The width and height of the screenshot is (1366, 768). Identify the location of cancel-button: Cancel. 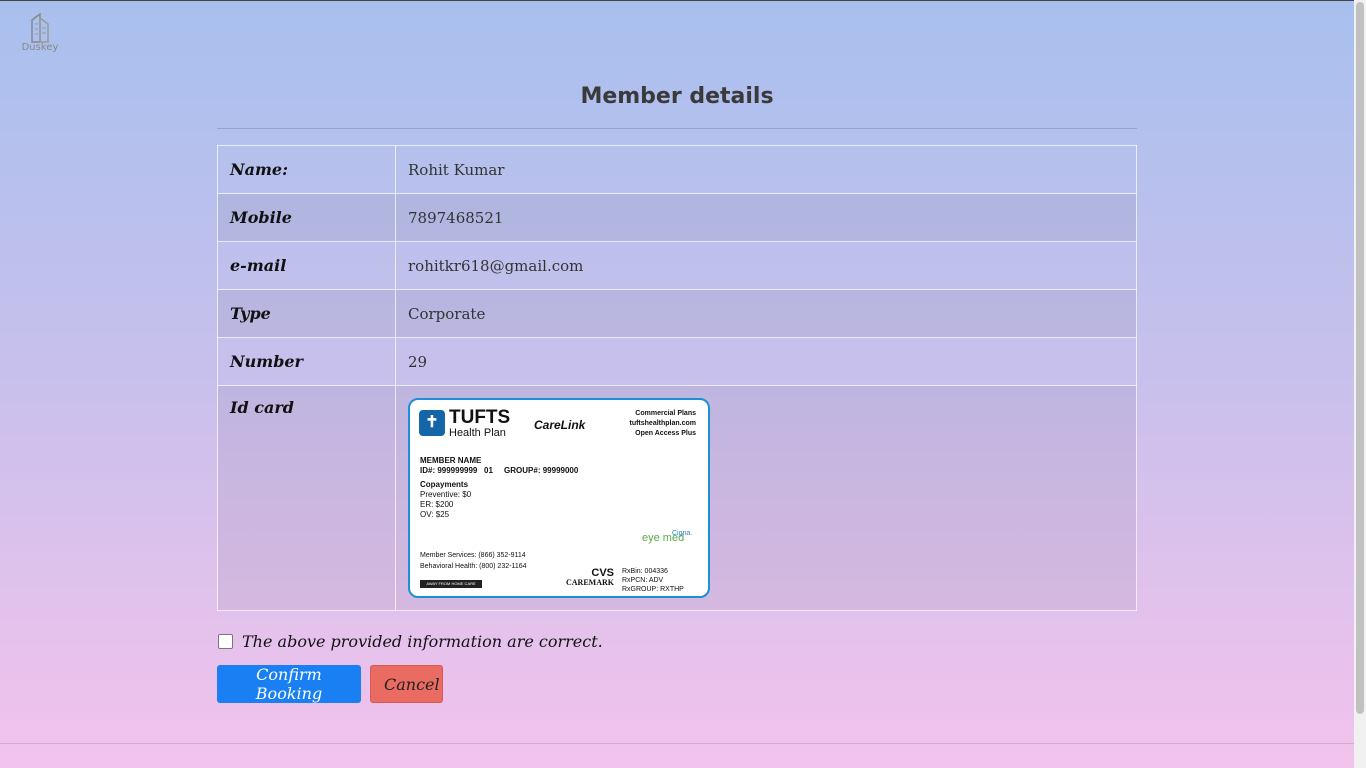
(406, 684).